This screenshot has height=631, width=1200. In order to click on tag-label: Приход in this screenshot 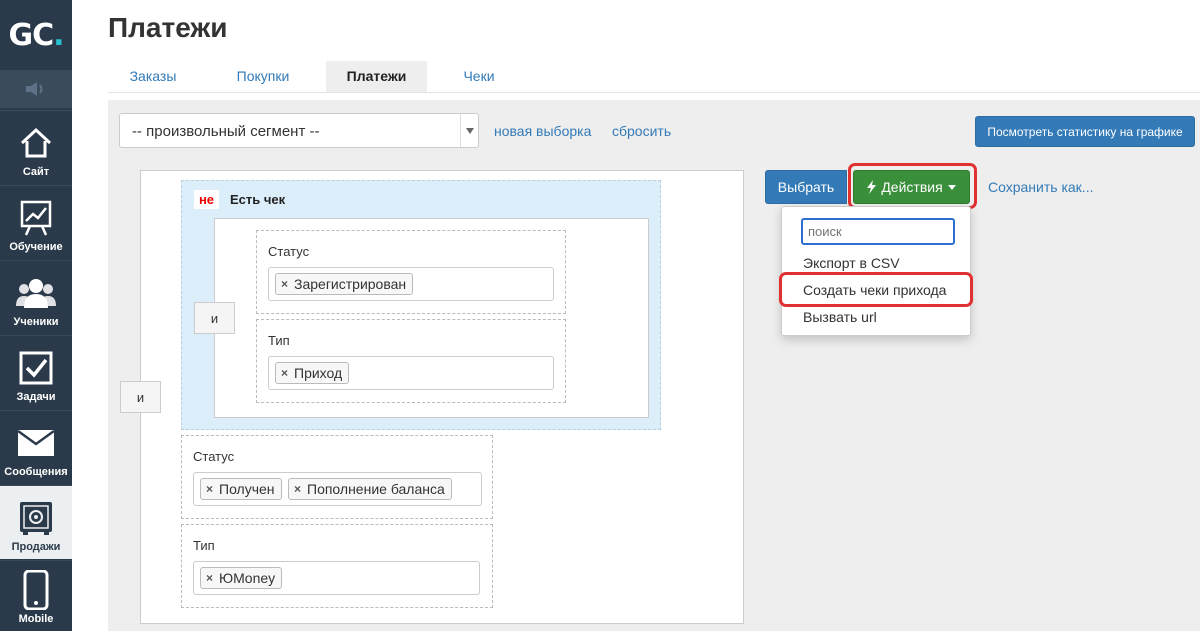, I will do `click(318, 373)`.